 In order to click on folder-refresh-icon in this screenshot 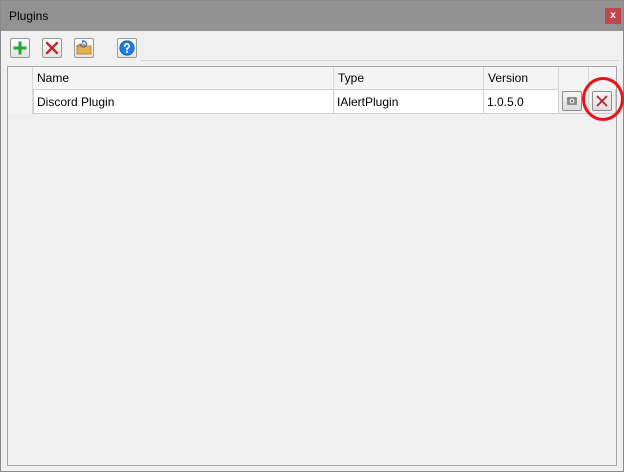, I will do `click(84, 47)`.